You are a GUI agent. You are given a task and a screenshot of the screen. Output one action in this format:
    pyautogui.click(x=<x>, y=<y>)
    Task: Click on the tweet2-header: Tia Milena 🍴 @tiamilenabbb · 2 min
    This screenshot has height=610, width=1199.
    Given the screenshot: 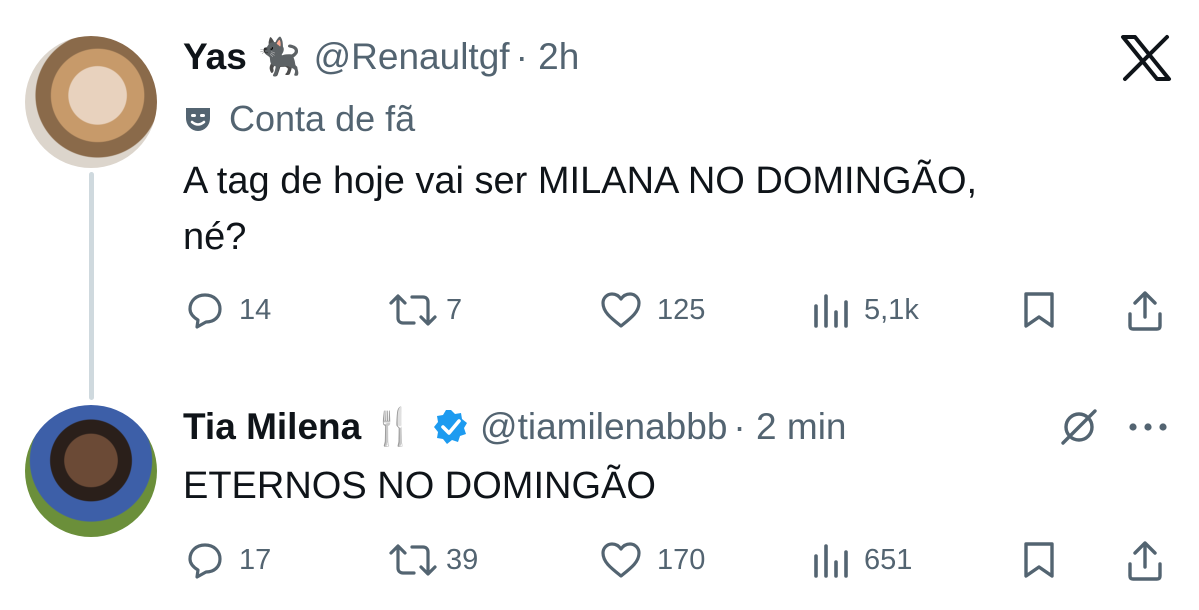 What is the action you would take?
    pyautogui.click(x=515, y=427)
    